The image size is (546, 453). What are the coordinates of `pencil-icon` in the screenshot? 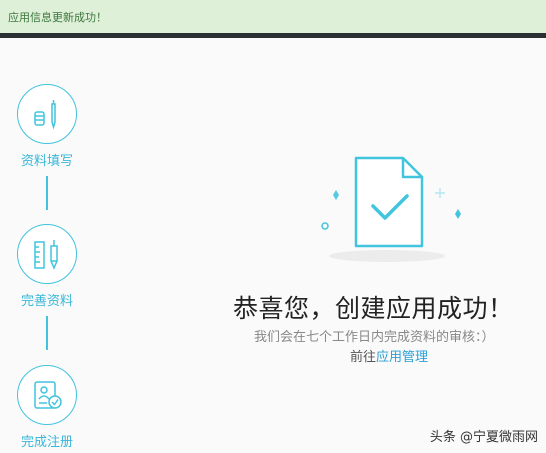 It's located at (45, 115).